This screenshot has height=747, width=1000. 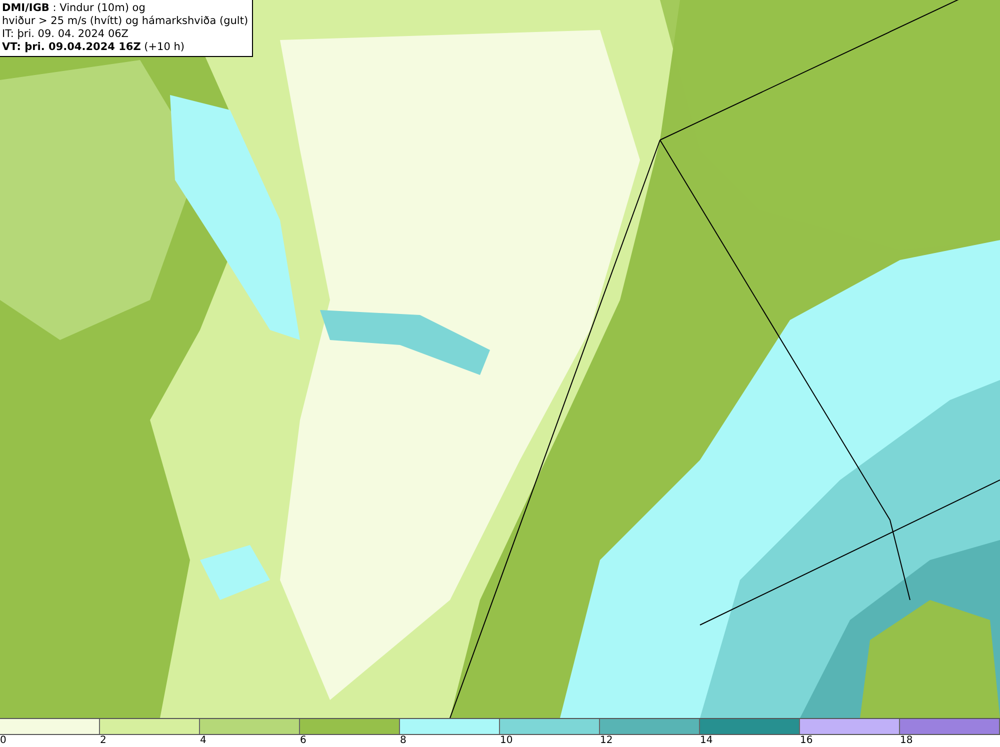 What do you see at coordinates (66, 34) in the screenshot?
I see `title-line: IT: þri. 09. 04. 2024 06Z` at bounding box center [66, 34].